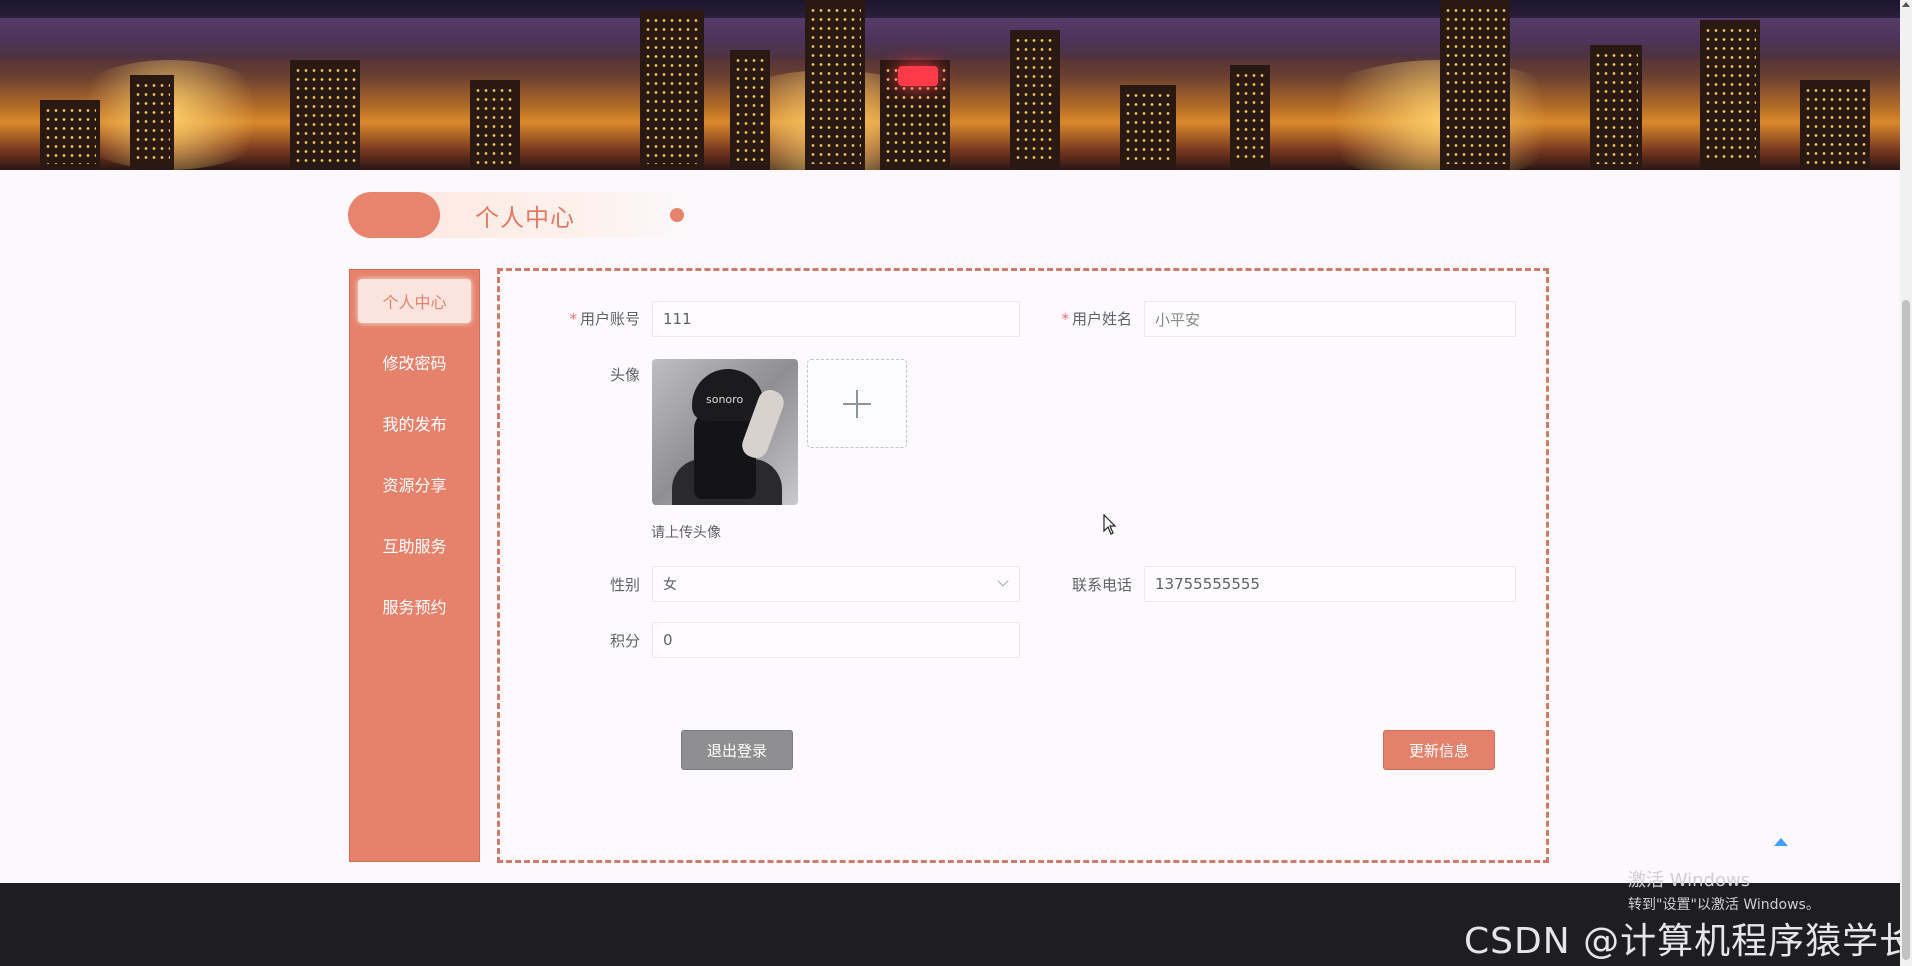  Describe the element at coordinates (1439, 750) in the screenshot. I see `update-info-button: 更新信息` at that location.